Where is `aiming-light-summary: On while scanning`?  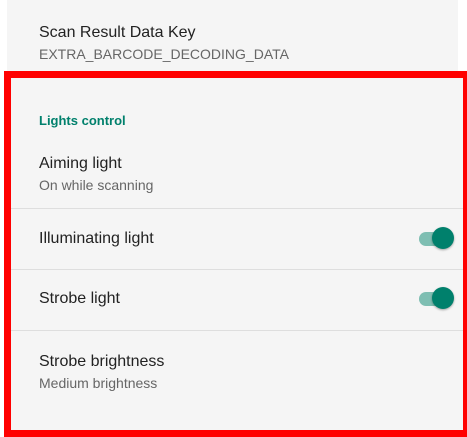 aiming-light-summary: On while scanning is located at coordinates (96, 185).